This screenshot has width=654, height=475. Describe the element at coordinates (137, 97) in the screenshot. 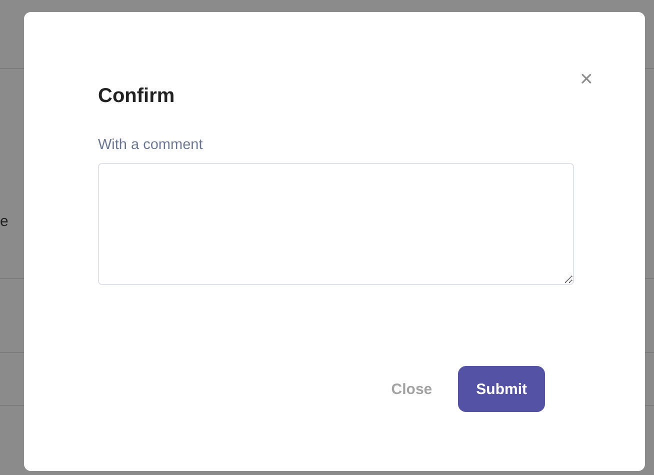

I see `dialog-title: Confirm` at that location.